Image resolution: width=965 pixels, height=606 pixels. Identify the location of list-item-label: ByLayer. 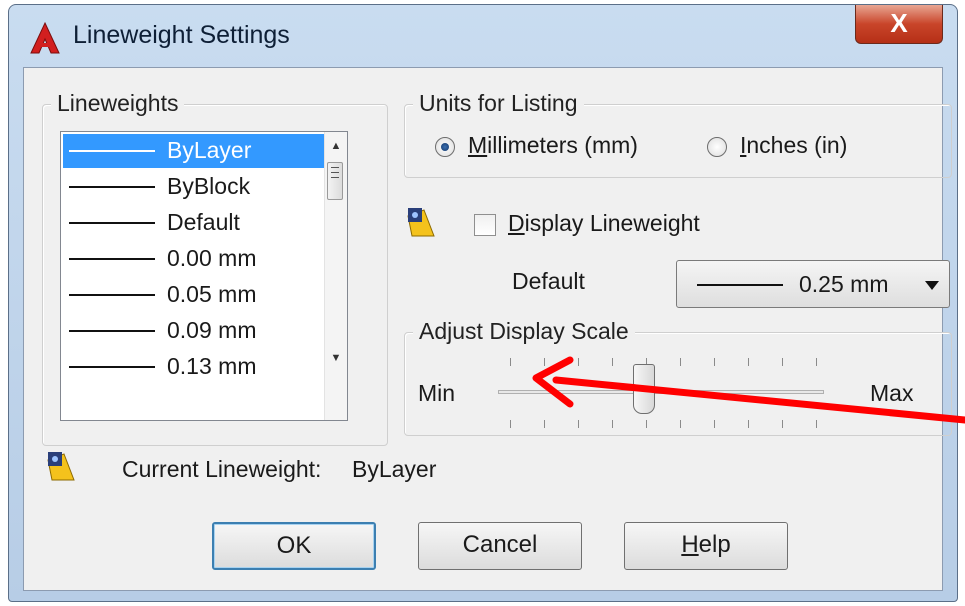
(209, 150).